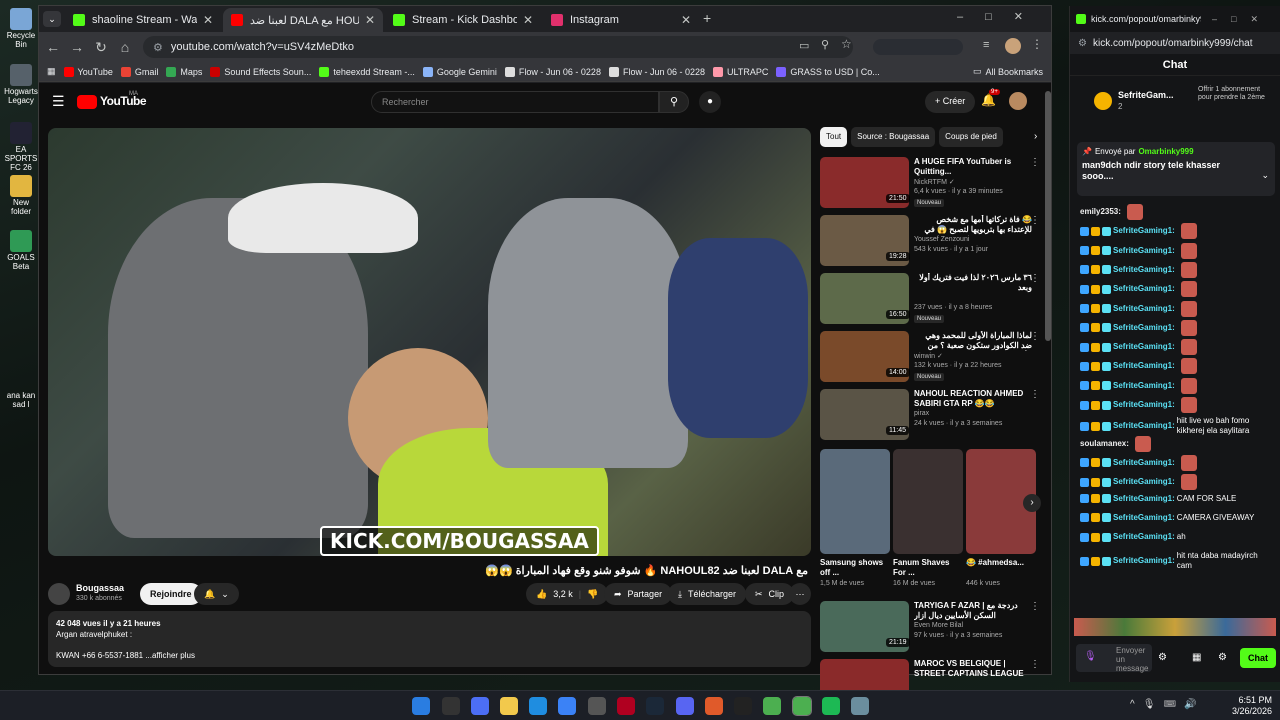 Image resolution: width=1280 pixels, height=720 pixels. Describe the element at coordinates (21, 400) in the screenshot. I see `desktop-icon-text: ana kan sad l` at that location.